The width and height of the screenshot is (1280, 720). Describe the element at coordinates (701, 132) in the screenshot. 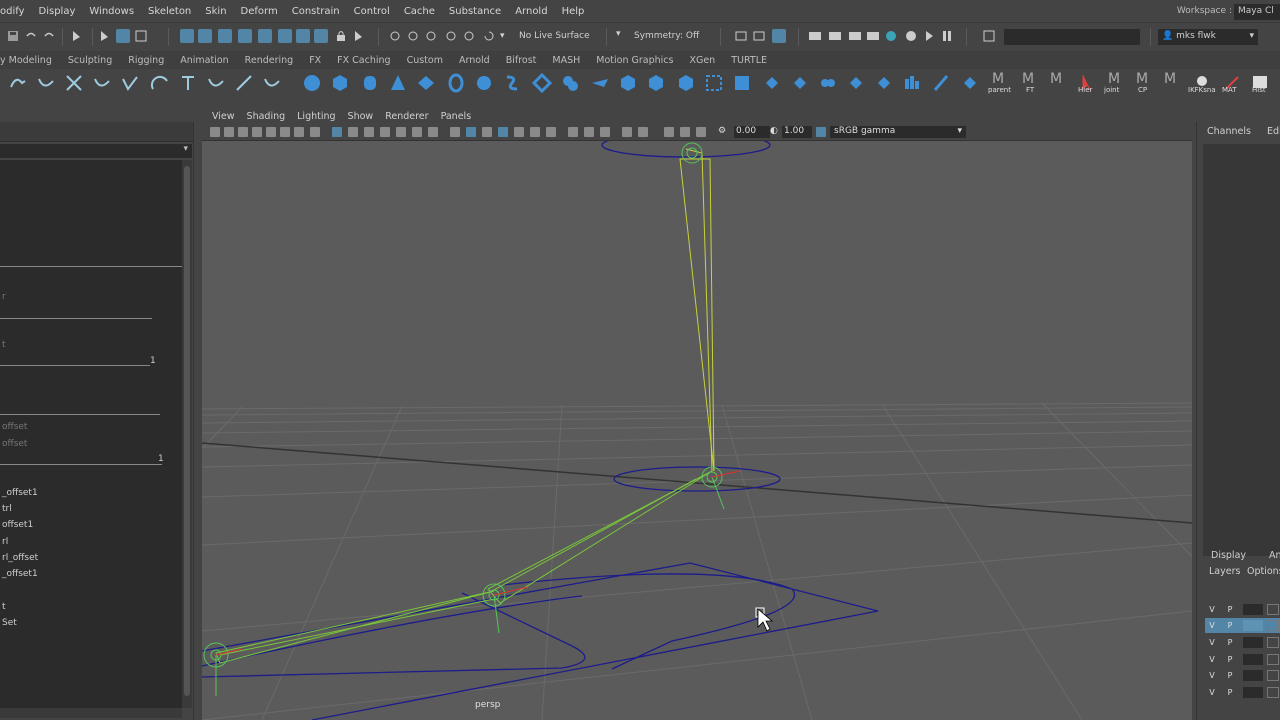

I see `color-management-icon` at that location.